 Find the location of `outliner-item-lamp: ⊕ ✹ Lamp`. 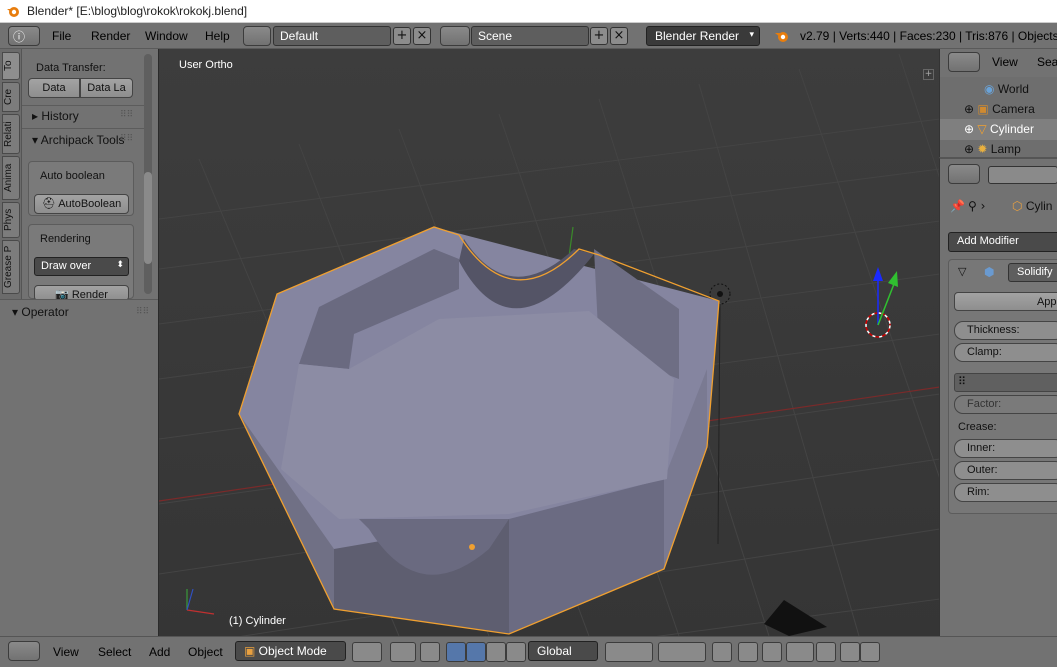

outliner-item-lamp: ⊕ ✹ Lamp is located at coordinates (992, 149).